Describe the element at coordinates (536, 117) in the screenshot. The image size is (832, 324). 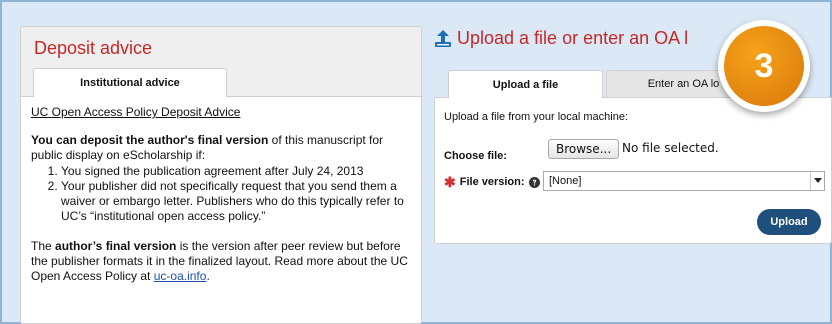
I see `upload-description: Upload a file from your local machine:` at that location.